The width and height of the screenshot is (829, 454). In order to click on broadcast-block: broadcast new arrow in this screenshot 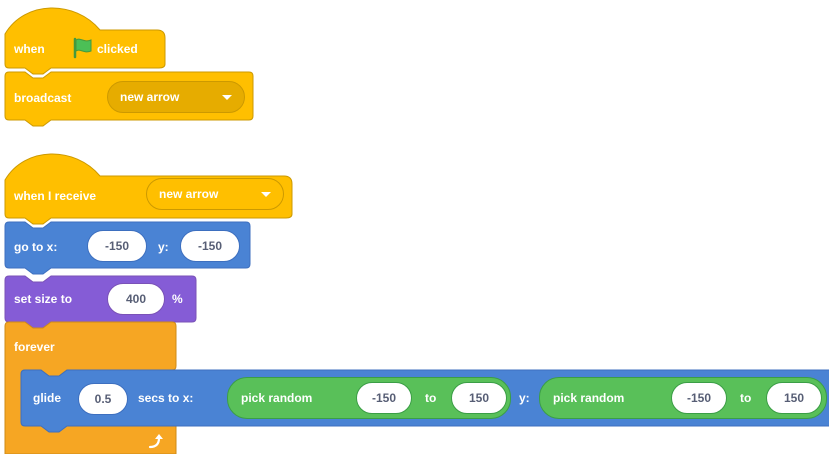, I will do `click(129, 99)`.